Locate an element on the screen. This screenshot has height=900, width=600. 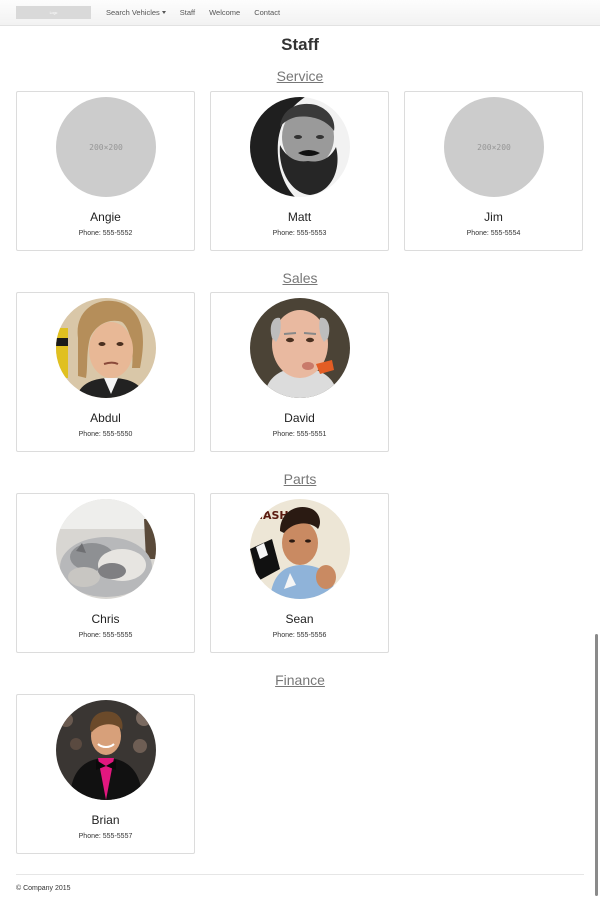
sleeping-cats-photo is located at coordinates (106, 549).